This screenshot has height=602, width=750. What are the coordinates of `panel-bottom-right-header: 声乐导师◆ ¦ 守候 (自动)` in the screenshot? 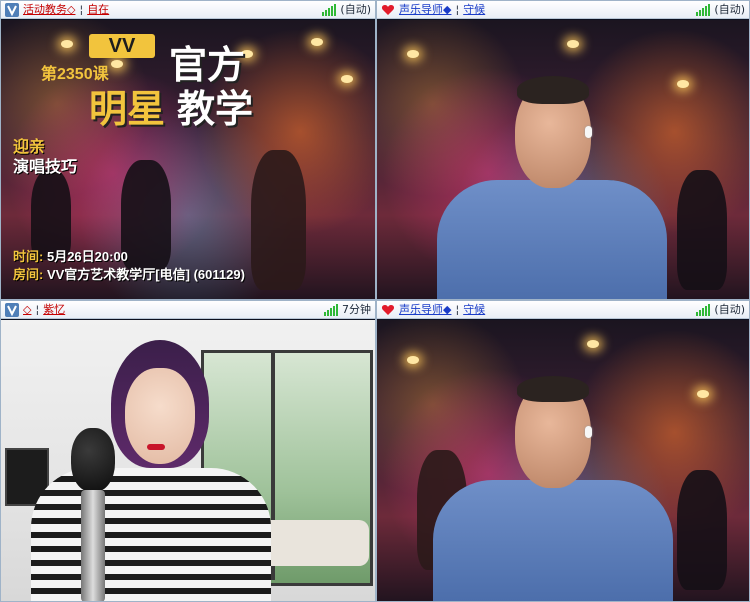 It's located at (563, 310).